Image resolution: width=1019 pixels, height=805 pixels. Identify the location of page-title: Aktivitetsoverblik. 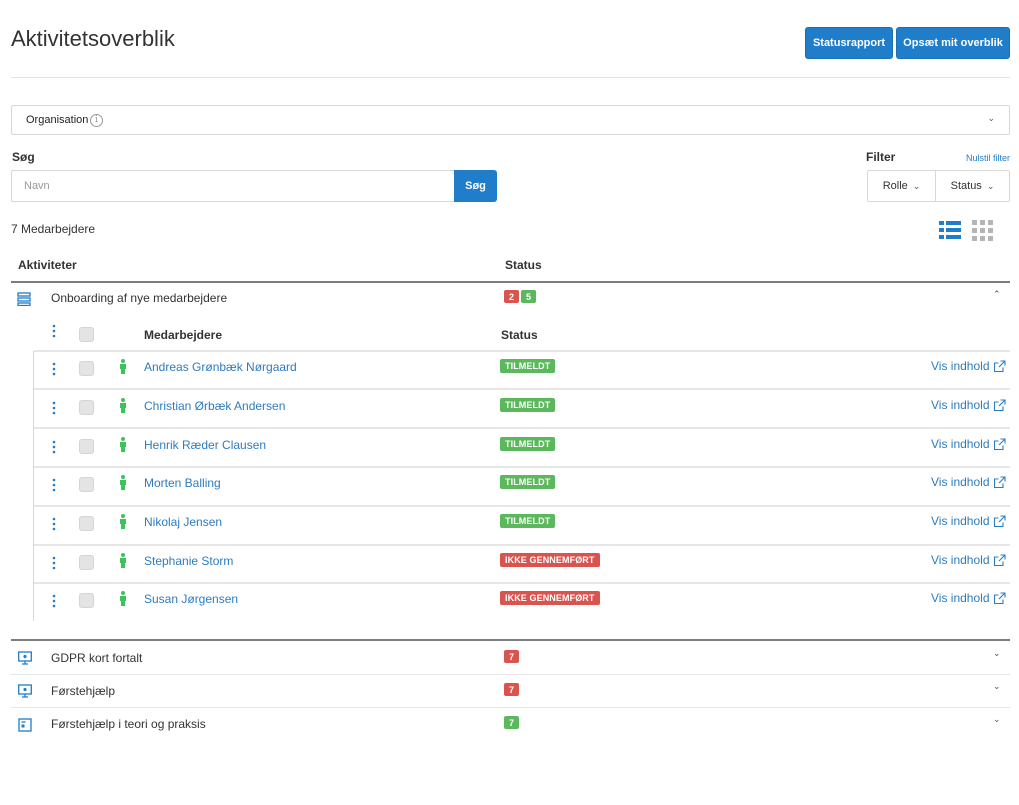
(93, 38).